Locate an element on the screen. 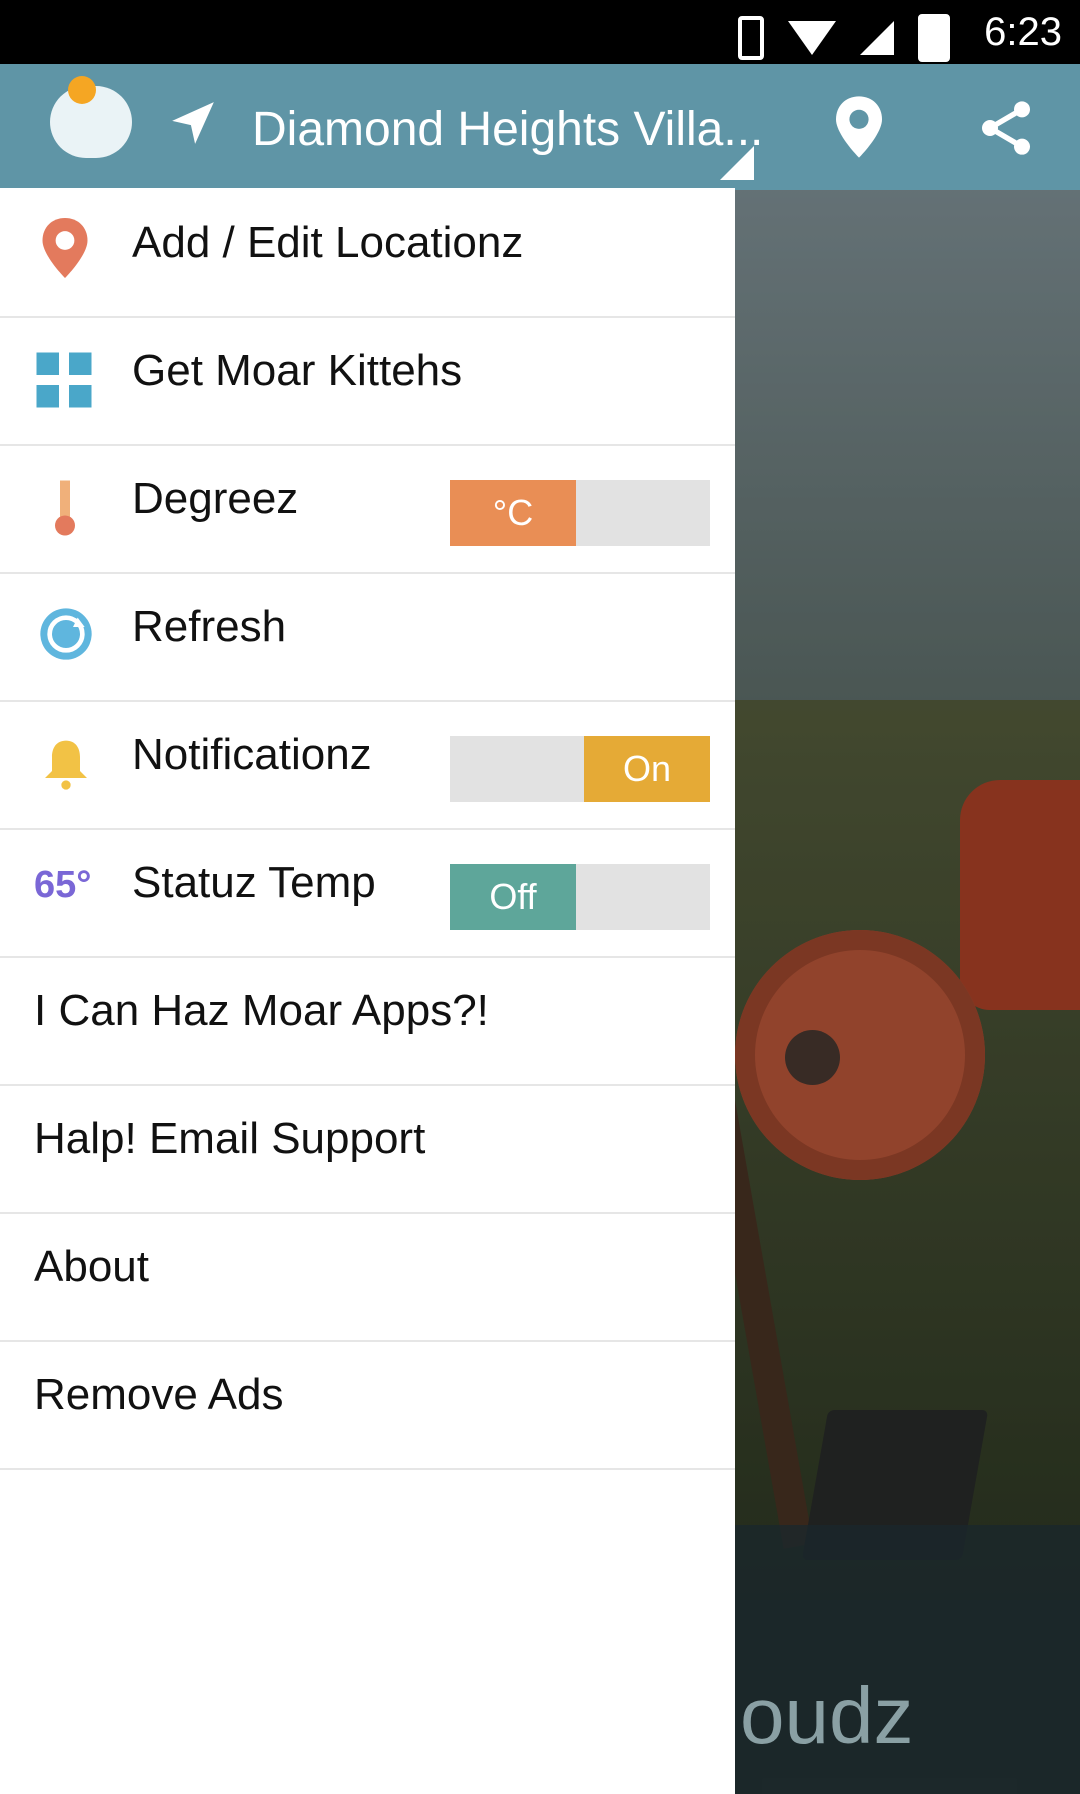  wifi-icon is located at coordinates (812, 38).